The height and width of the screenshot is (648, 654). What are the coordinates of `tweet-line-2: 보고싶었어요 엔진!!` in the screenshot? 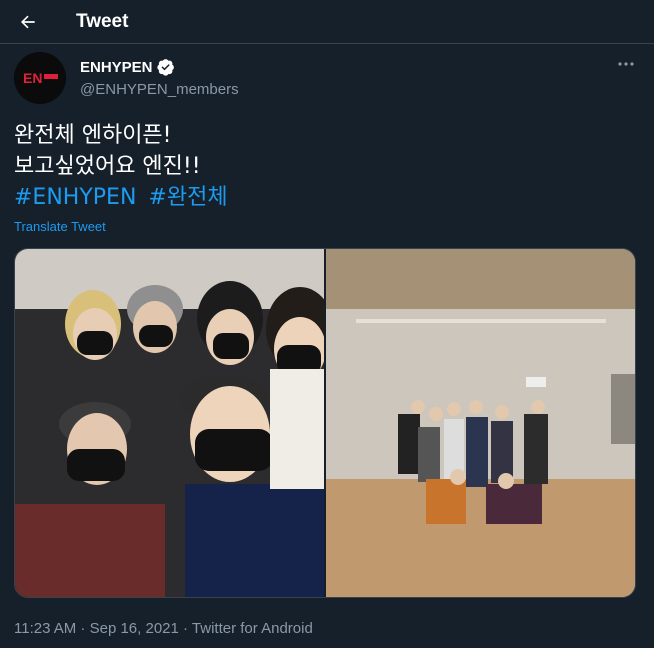 It's located at (107, 166).